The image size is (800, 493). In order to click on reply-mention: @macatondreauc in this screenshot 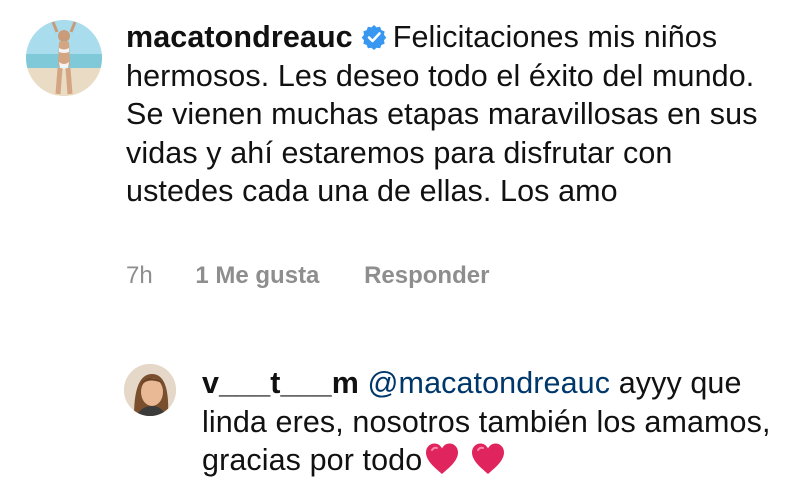, I will do `click(489, 383)`.